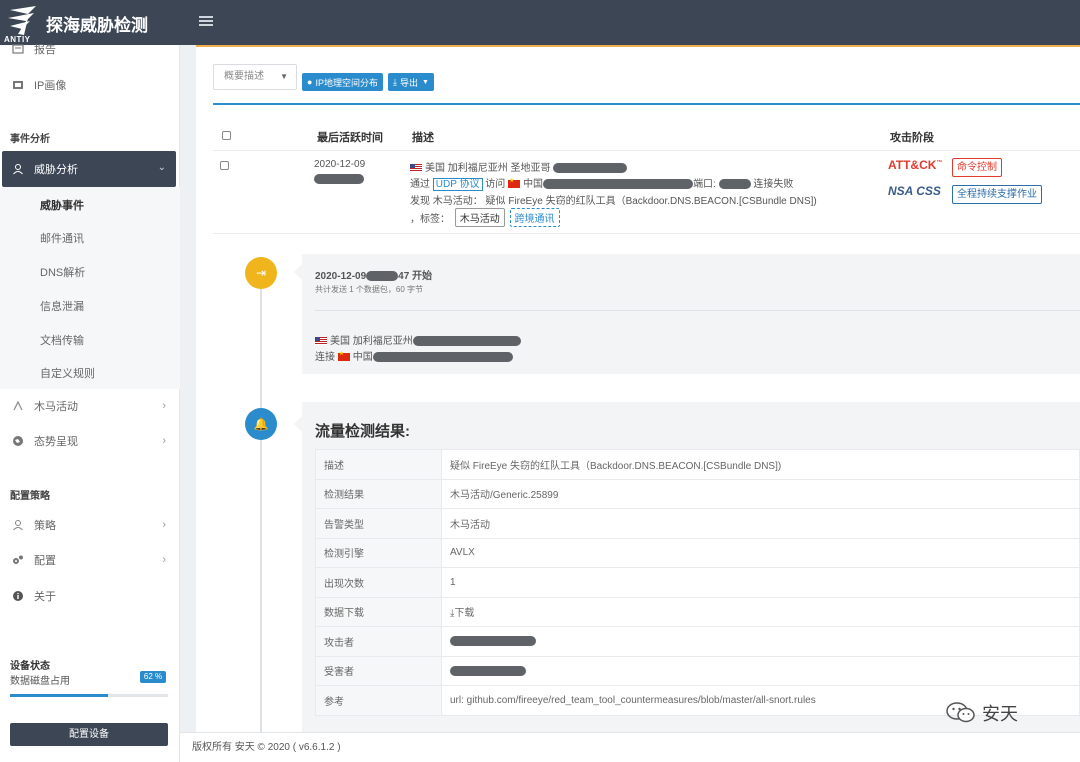 The height and width of the screenshot is (762, 1080). What do you see at coordinates (457, 184) in the screenshot?
I see `udp-protocol-link: UDP 协议` at bounding box center [457, 184].